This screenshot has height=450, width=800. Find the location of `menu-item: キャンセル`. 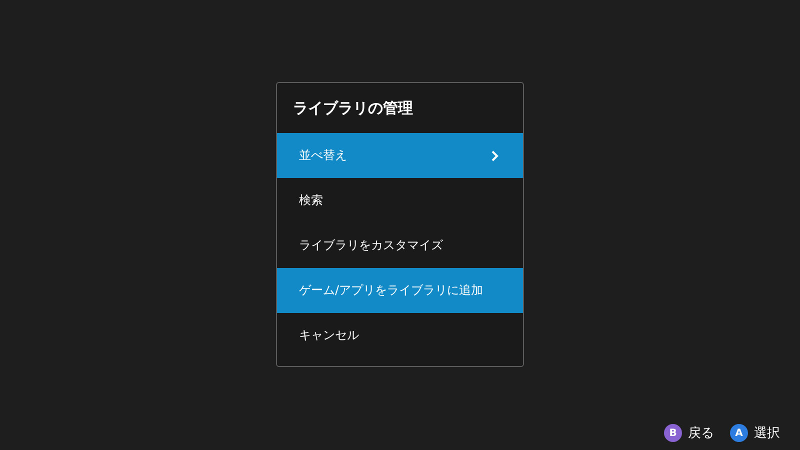

menu-item: キャンセル is located at coordinates (400, 335).